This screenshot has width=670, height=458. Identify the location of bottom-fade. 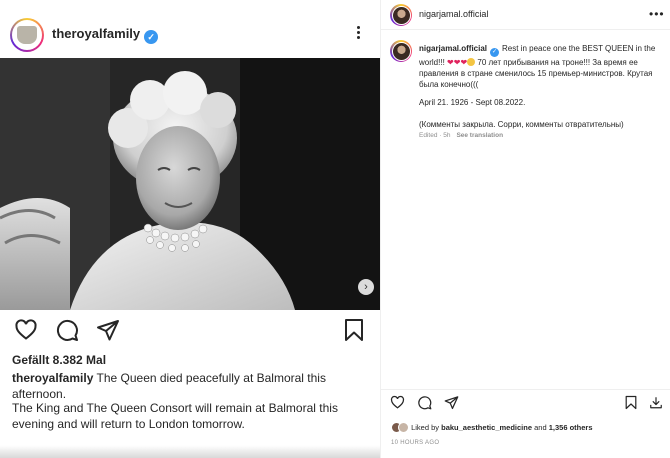
(190, 449).